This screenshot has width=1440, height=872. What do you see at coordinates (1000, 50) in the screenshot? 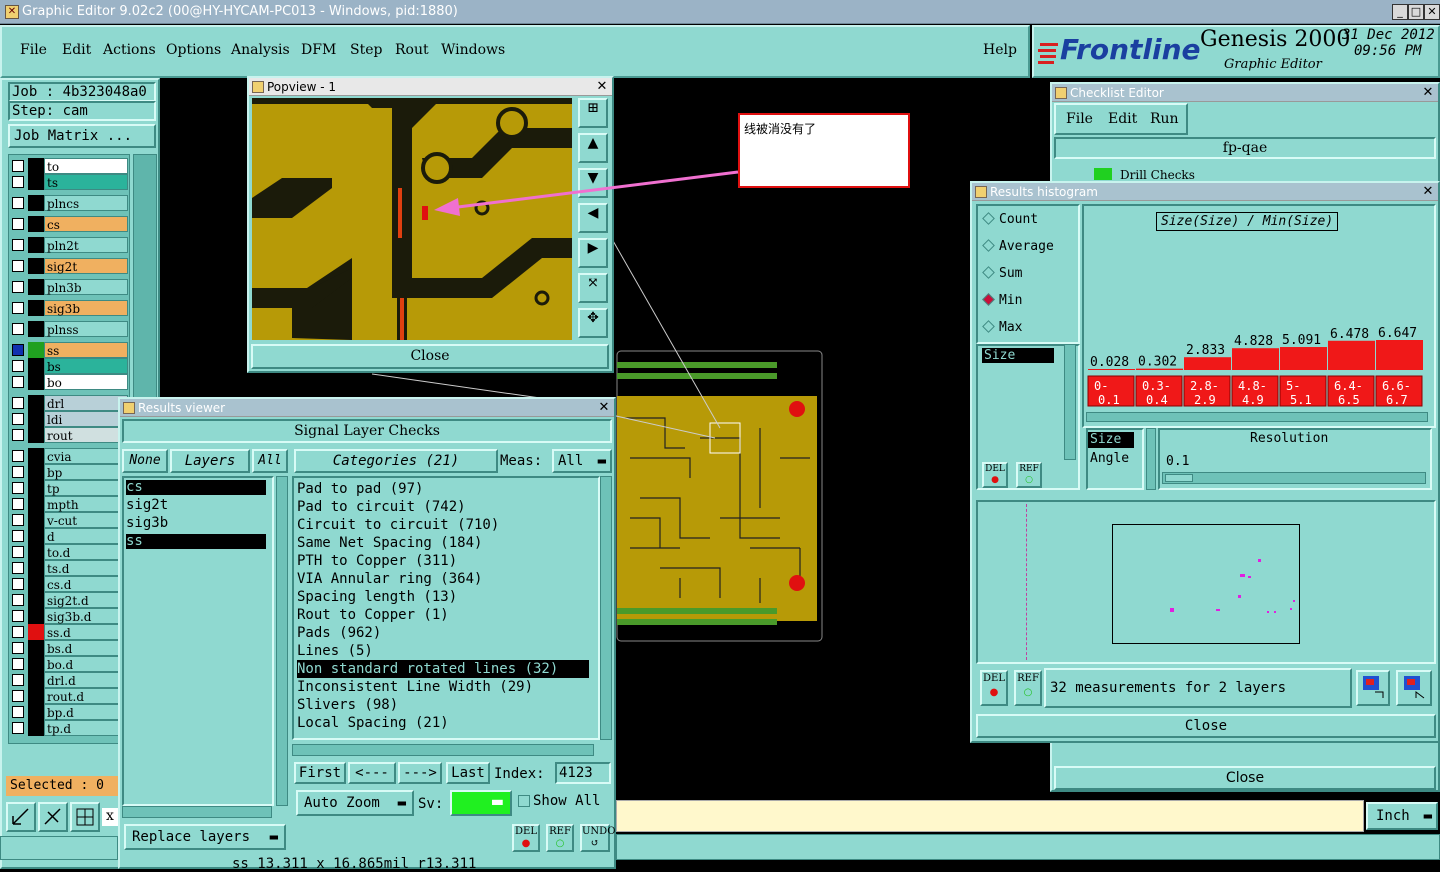
I see `menu-help: Help` at bounding box center [1000, 50].